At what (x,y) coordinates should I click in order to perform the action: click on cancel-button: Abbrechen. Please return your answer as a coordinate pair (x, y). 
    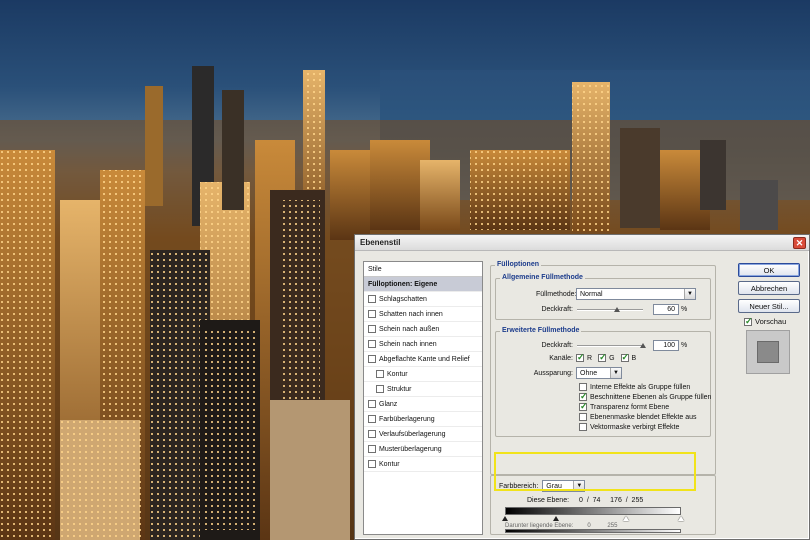
    Looking at the image, I should click on (769, 288).